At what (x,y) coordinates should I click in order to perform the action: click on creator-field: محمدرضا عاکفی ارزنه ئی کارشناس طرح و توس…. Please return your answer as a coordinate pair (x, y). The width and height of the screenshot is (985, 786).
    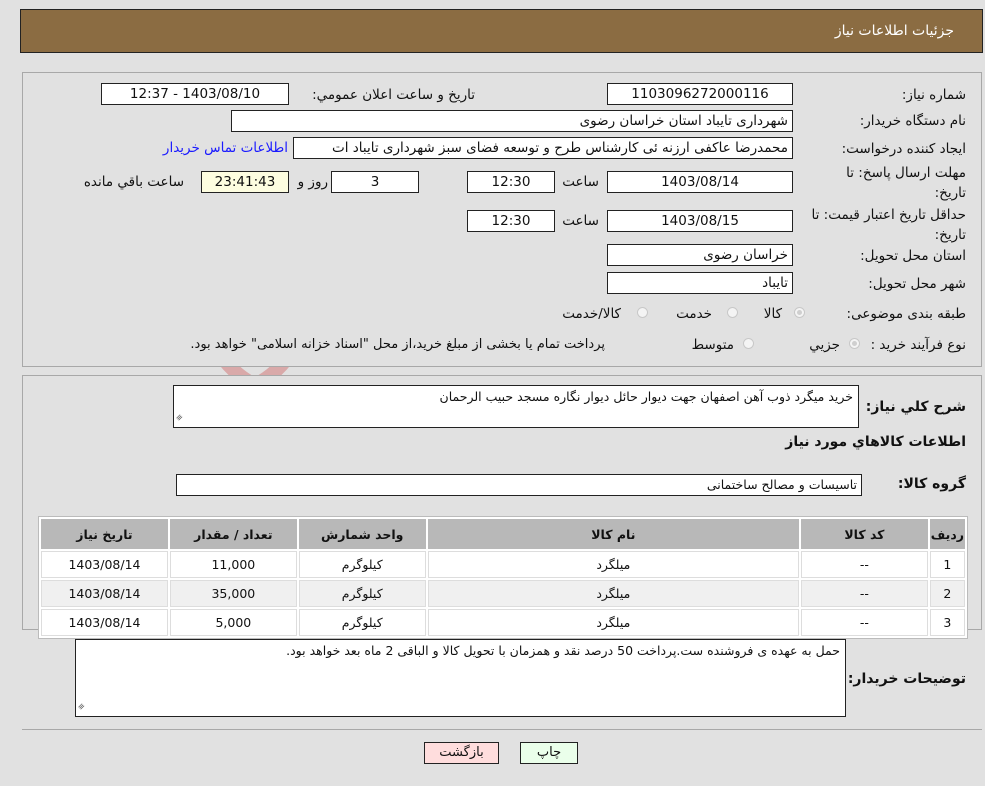
    Looking at the image, I should click on (543, 148).